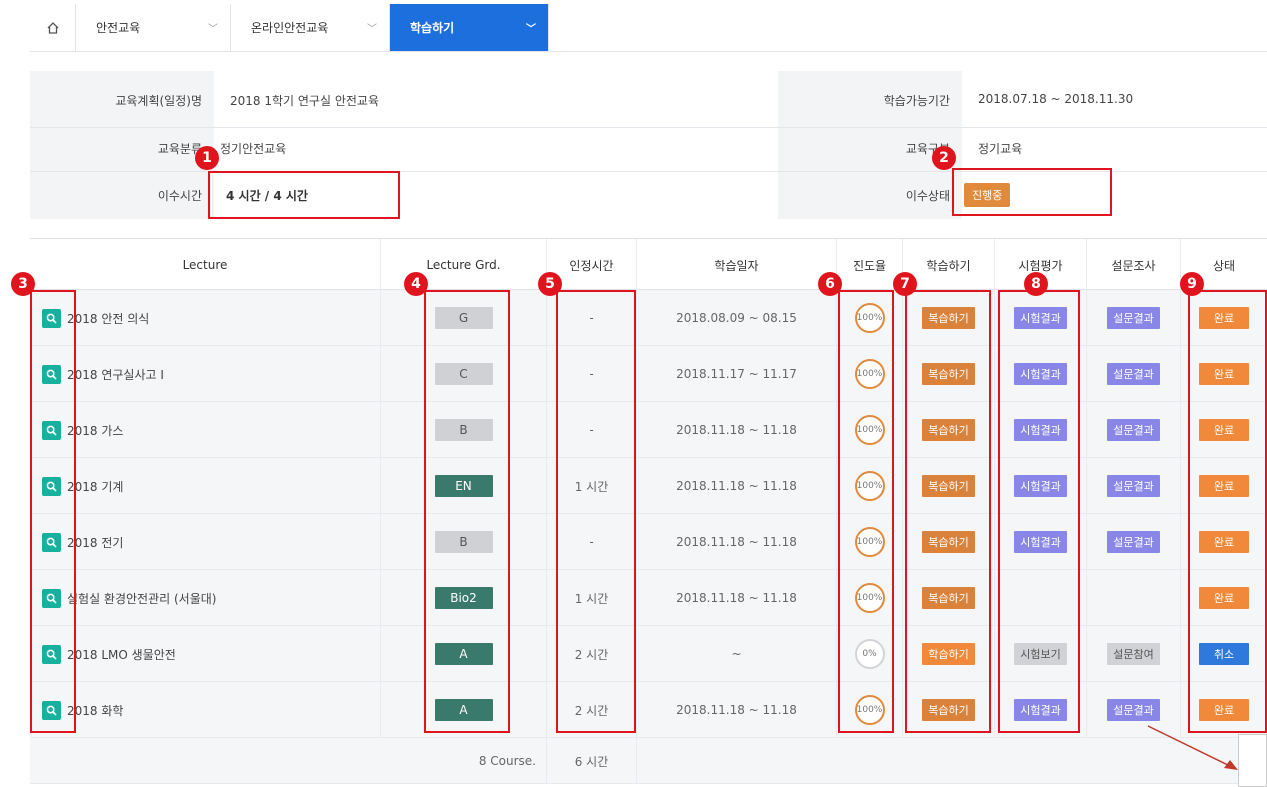 Image resolution: width=1267 pixels, height=787 pixels. Describe the element at coordinates (1192, 747) in the screenshot. I see `arrow-icon` at that location.